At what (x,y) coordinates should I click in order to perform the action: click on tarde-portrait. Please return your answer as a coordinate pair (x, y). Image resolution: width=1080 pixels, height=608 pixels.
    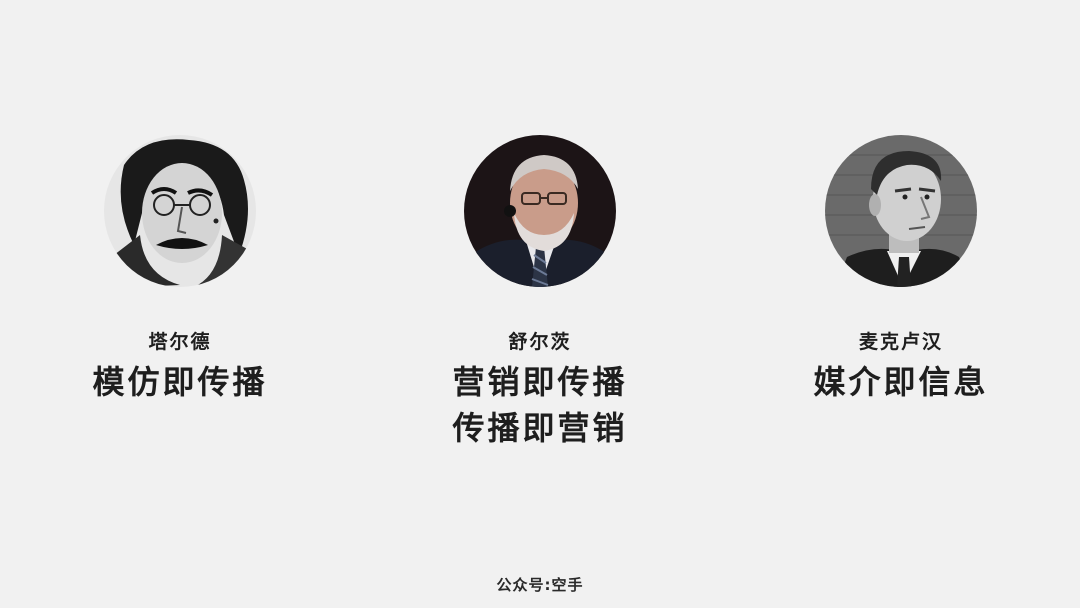
    Looking at the image, I should click on (180, 211).